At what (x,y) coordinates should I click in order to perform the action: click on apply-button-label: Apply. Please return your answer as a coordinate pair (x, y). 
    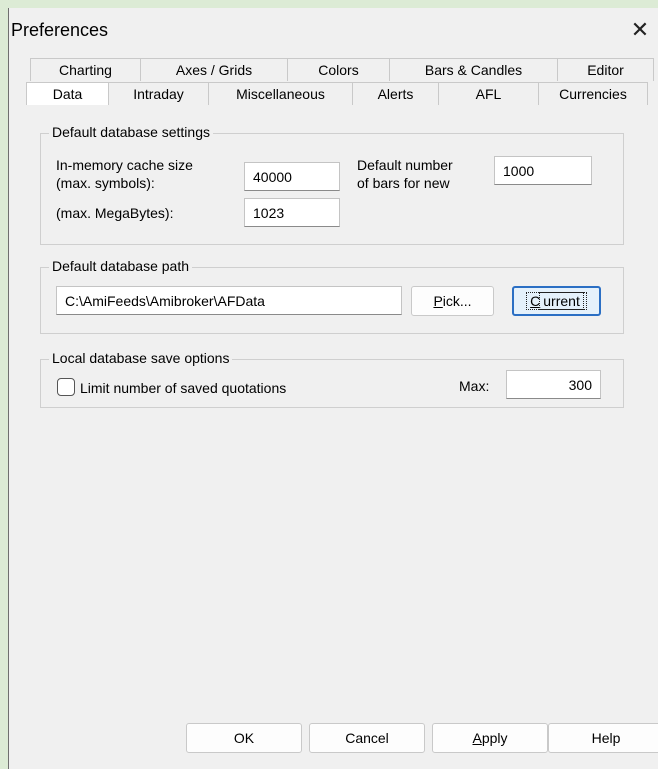
    Looking at the image, I should click on (490, 738).